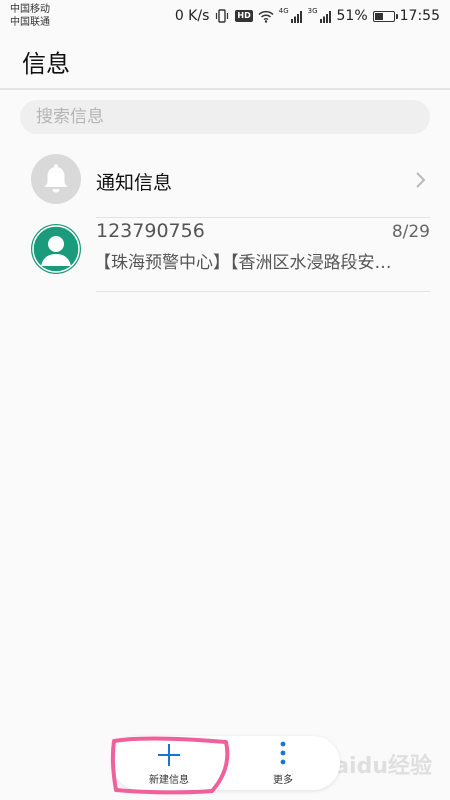 This screenshot has width=450, height=800. I want to click on carrier-2: 中国联通, so click(30, 22).